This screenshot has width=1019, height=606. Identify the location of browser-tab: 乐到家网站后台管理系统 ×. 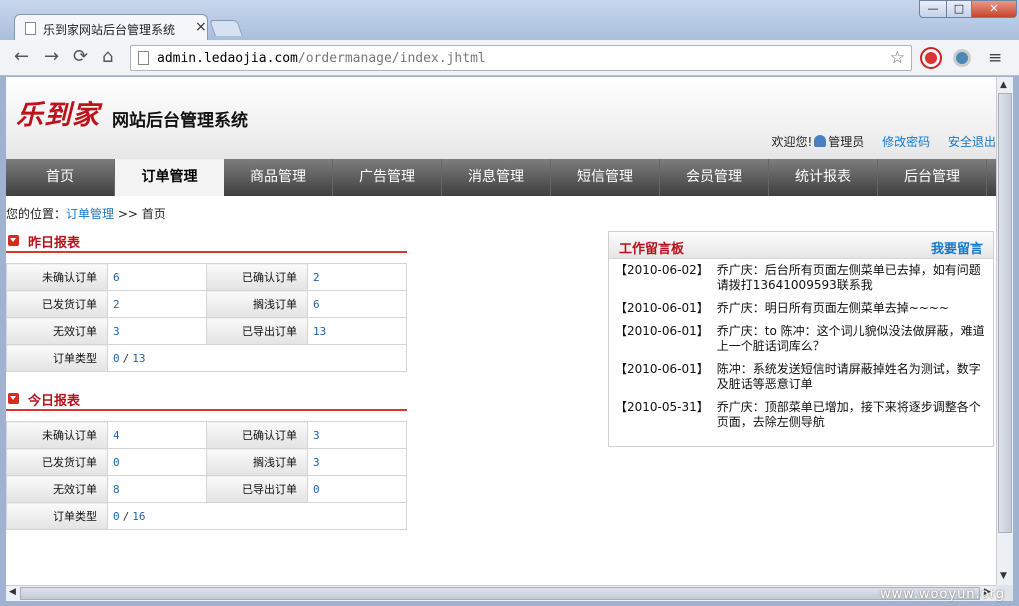
(111, 28).